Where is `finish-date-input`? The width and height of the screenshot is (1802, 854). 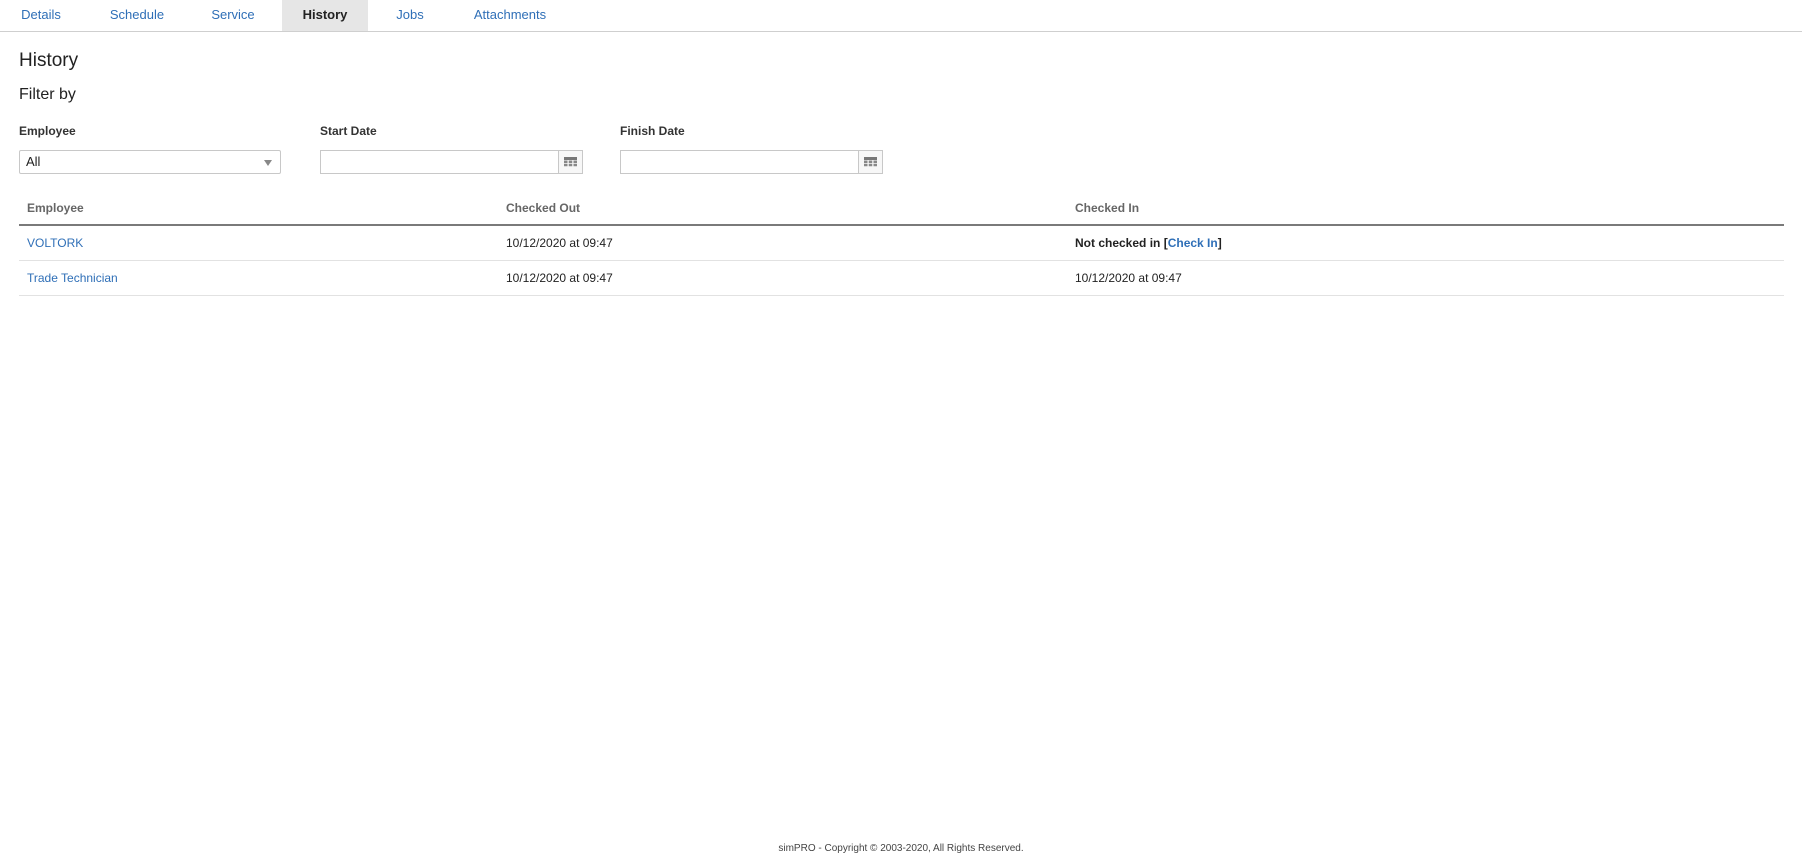
finish-date-input is located at coordinates (739, 162).